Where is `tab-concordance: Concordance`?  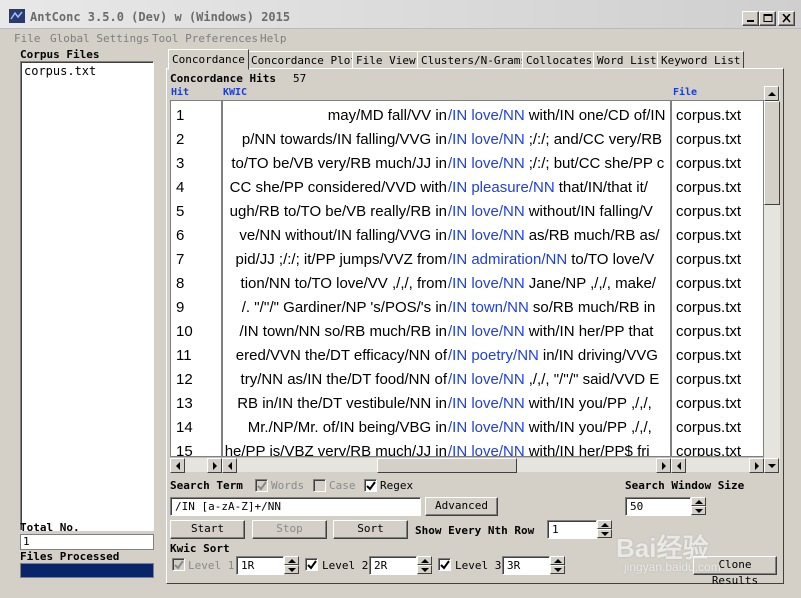
tab-concordance: Concordance is located at coordinates (208, 59).